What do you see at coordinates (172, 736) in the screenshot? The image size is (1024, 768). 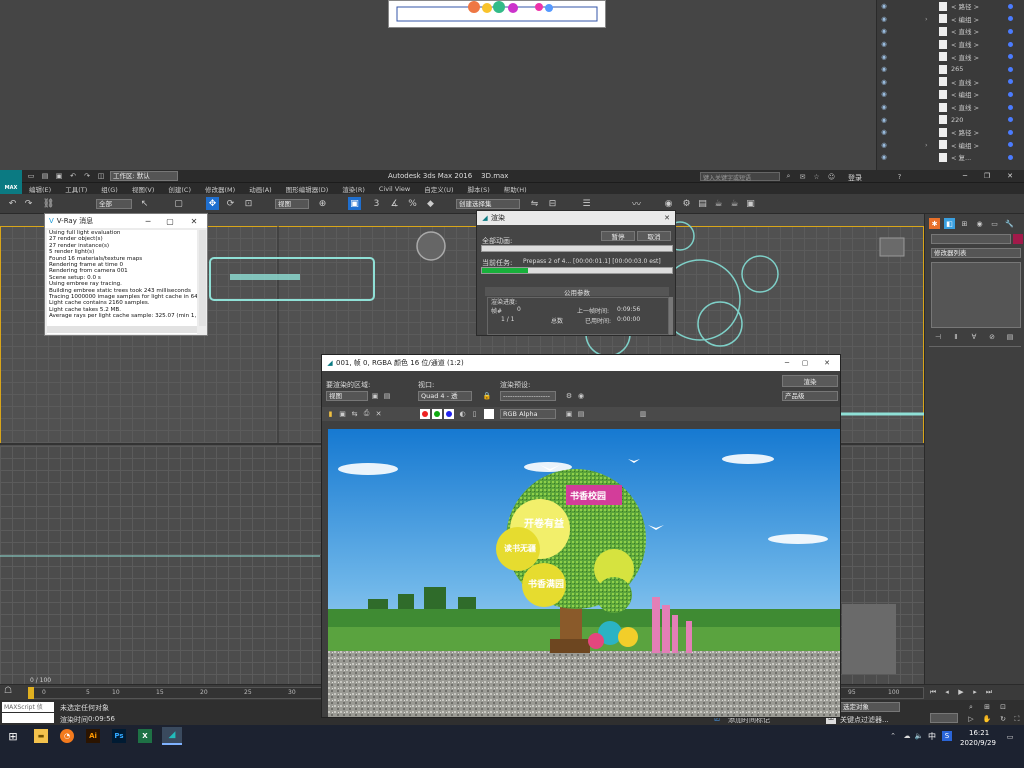 I see `3dsmax-taskbar-icon: ◢` at bounding box center [172, 736].